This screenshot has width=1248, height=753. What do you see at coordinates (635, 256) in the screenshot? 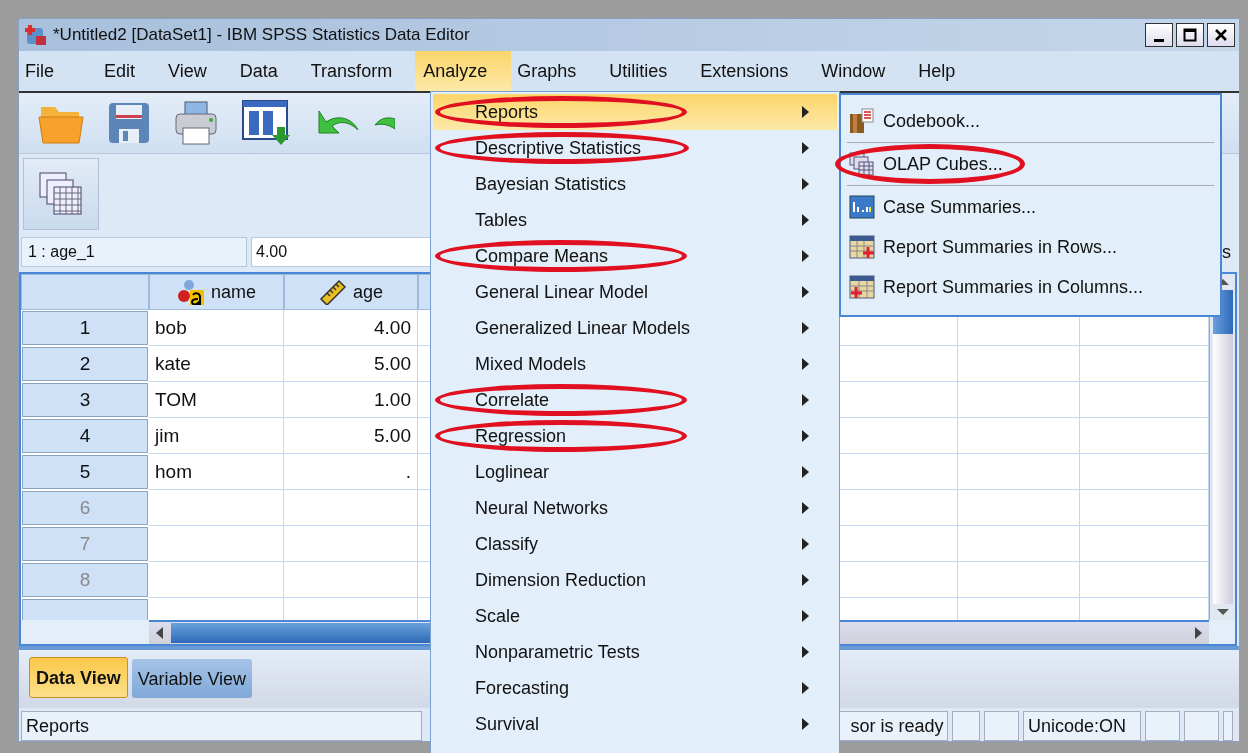
I see `menu-item: Compare Means` at bounding box center [635, 256].